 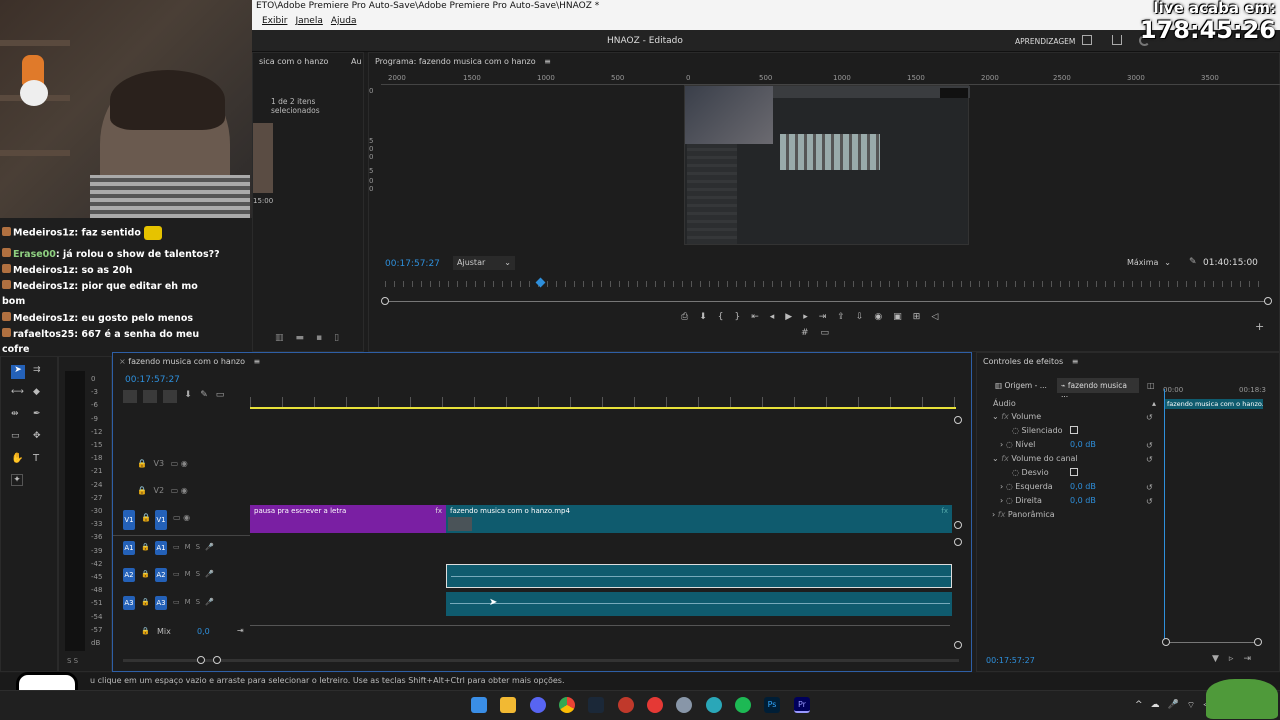 What do you see at coordinates (1021, 500) in the screenshot?
I see `fx-row-direita: › ◌ Direita` at bounding box center [1021, 500].